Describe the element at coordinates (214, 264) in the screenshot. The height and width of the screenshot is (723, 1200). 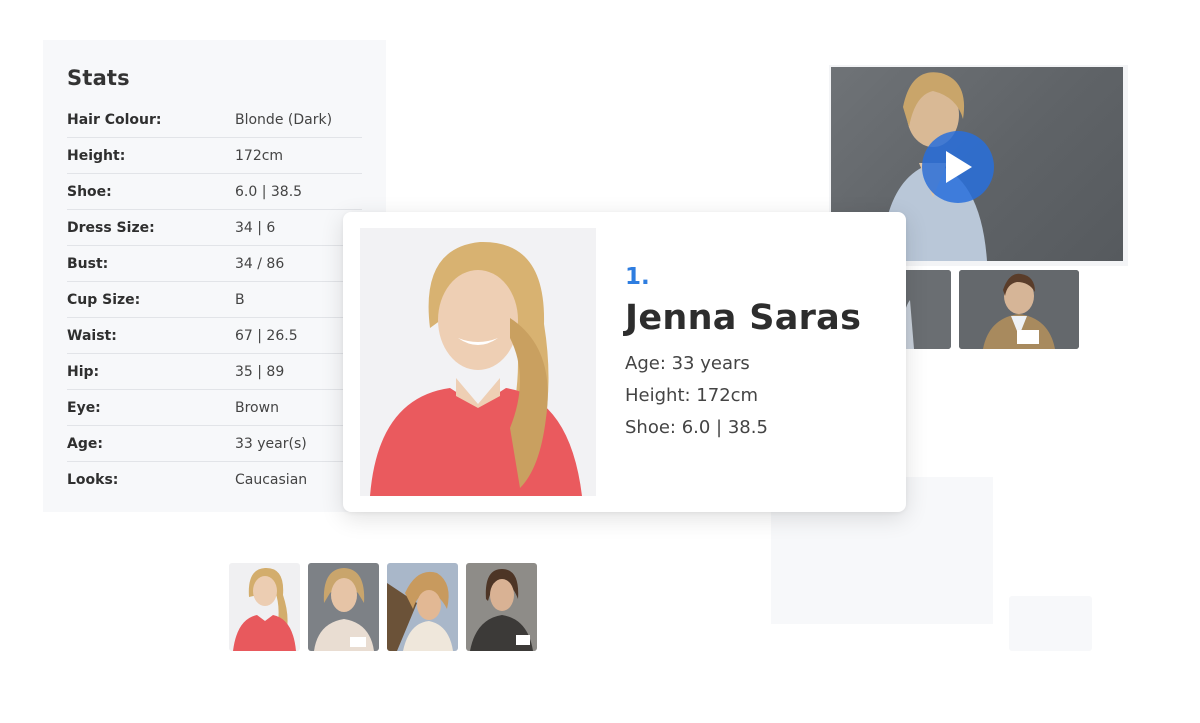
I see `stats-row: Bust: 34 / 86` at that location.